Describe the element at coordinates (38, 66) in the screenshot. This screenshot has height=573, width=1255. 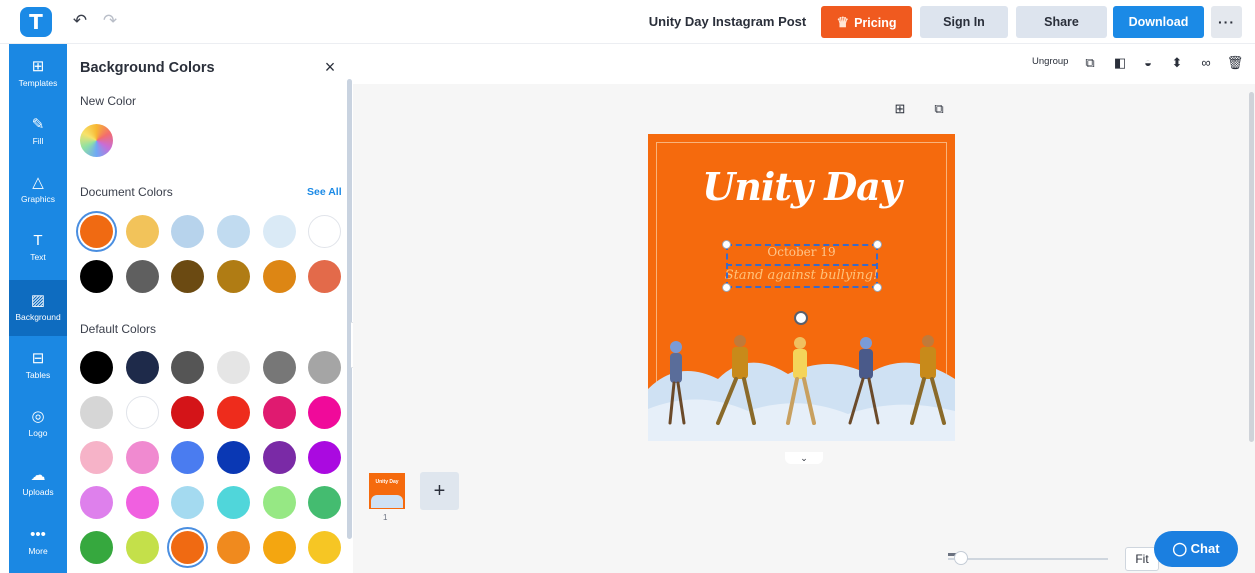
I see `templates-icon: ⊞` at that location.